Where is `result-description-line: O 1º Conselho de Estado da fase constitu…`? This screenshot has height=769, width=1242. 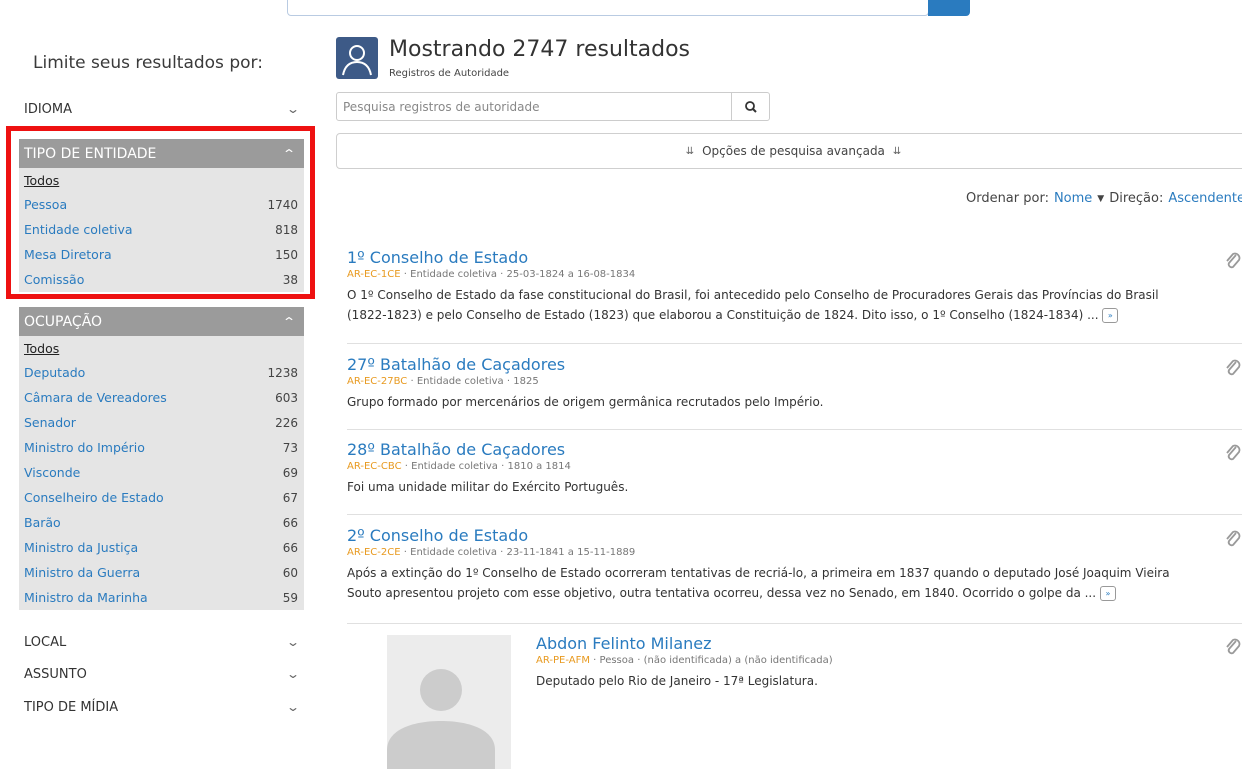
result-description-line: O 1º Conselho de Estado da fase constitu… is located at coordinates (753, 295).